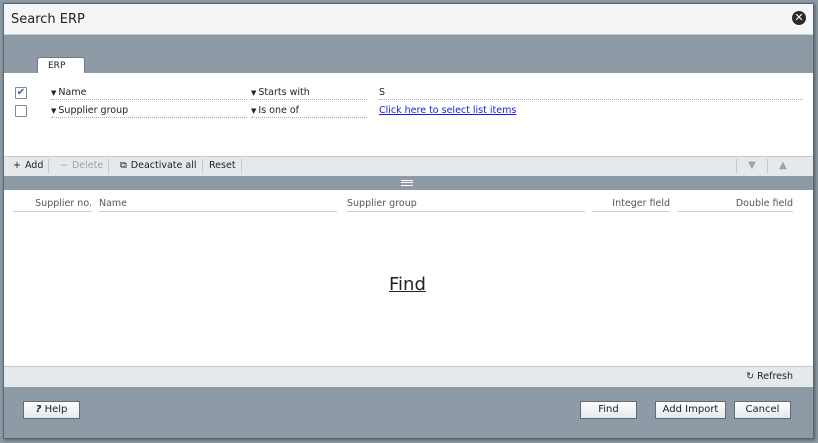 This screenshot has width=818, height=443. Describe the element at coordinates (159, 166) in the screenshot. I see `deactivate-all-button: ⧉ Deactivate all` at that location.